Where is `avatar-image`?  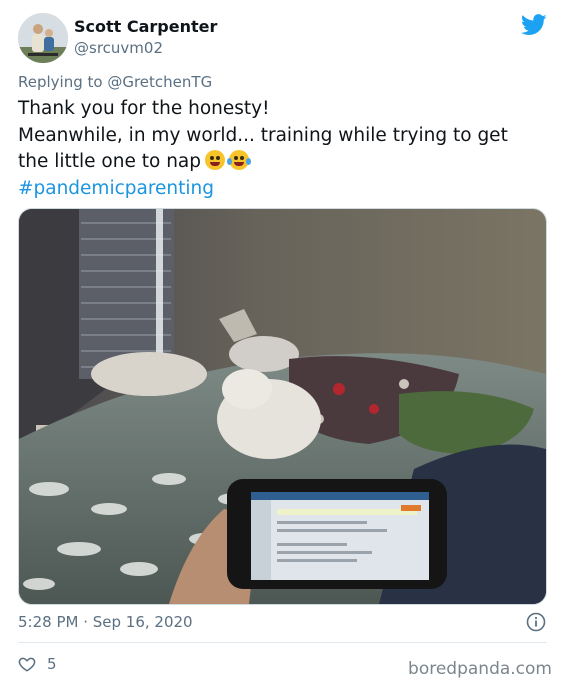 avatar-image is located at coordinates (43, 38).